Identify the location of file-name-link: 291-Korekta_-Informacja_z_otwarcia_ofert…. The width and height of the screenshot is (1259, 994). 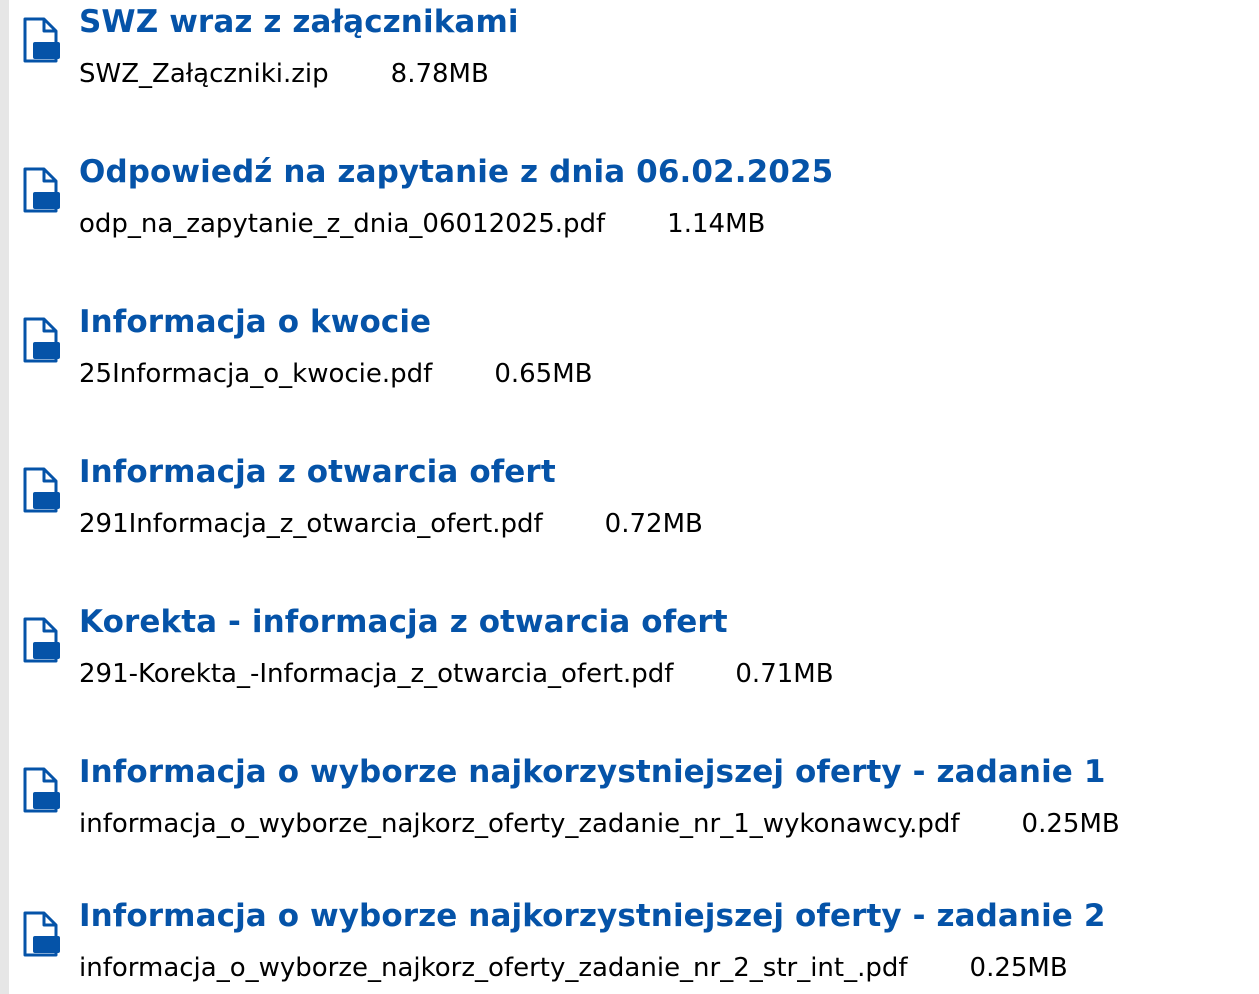
(376, 674).